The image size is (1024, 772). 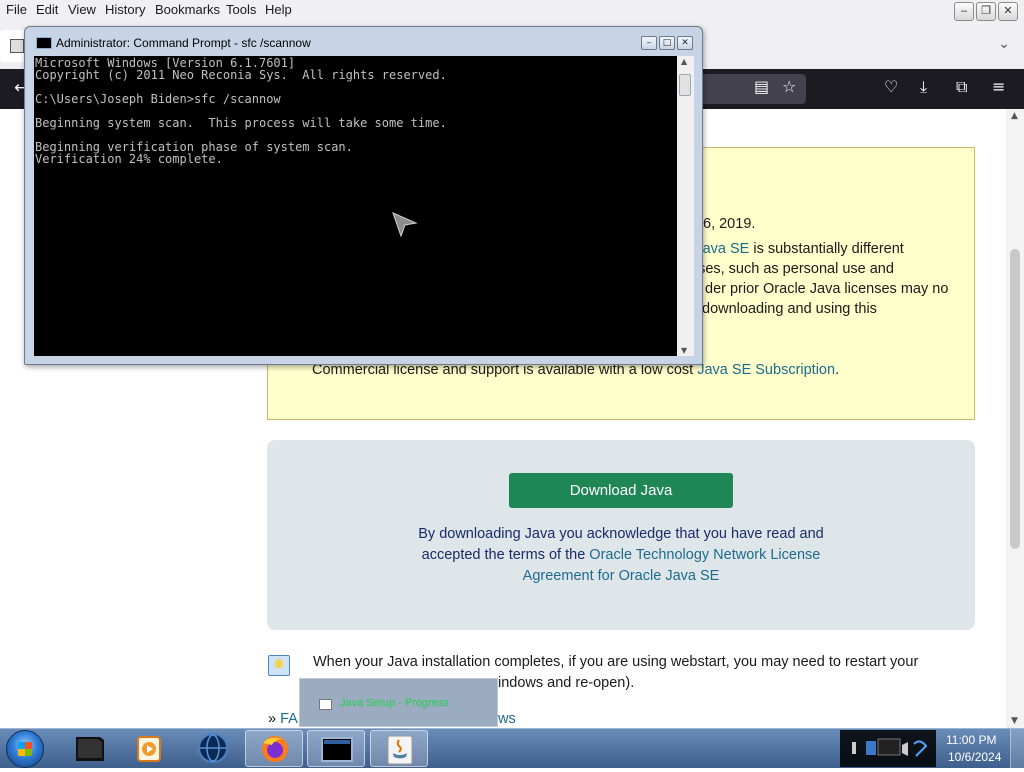 What do you see at coordinates (325, 704) in the screenshot?
I see `setup-window-icon` at bounding box center [325, 704].